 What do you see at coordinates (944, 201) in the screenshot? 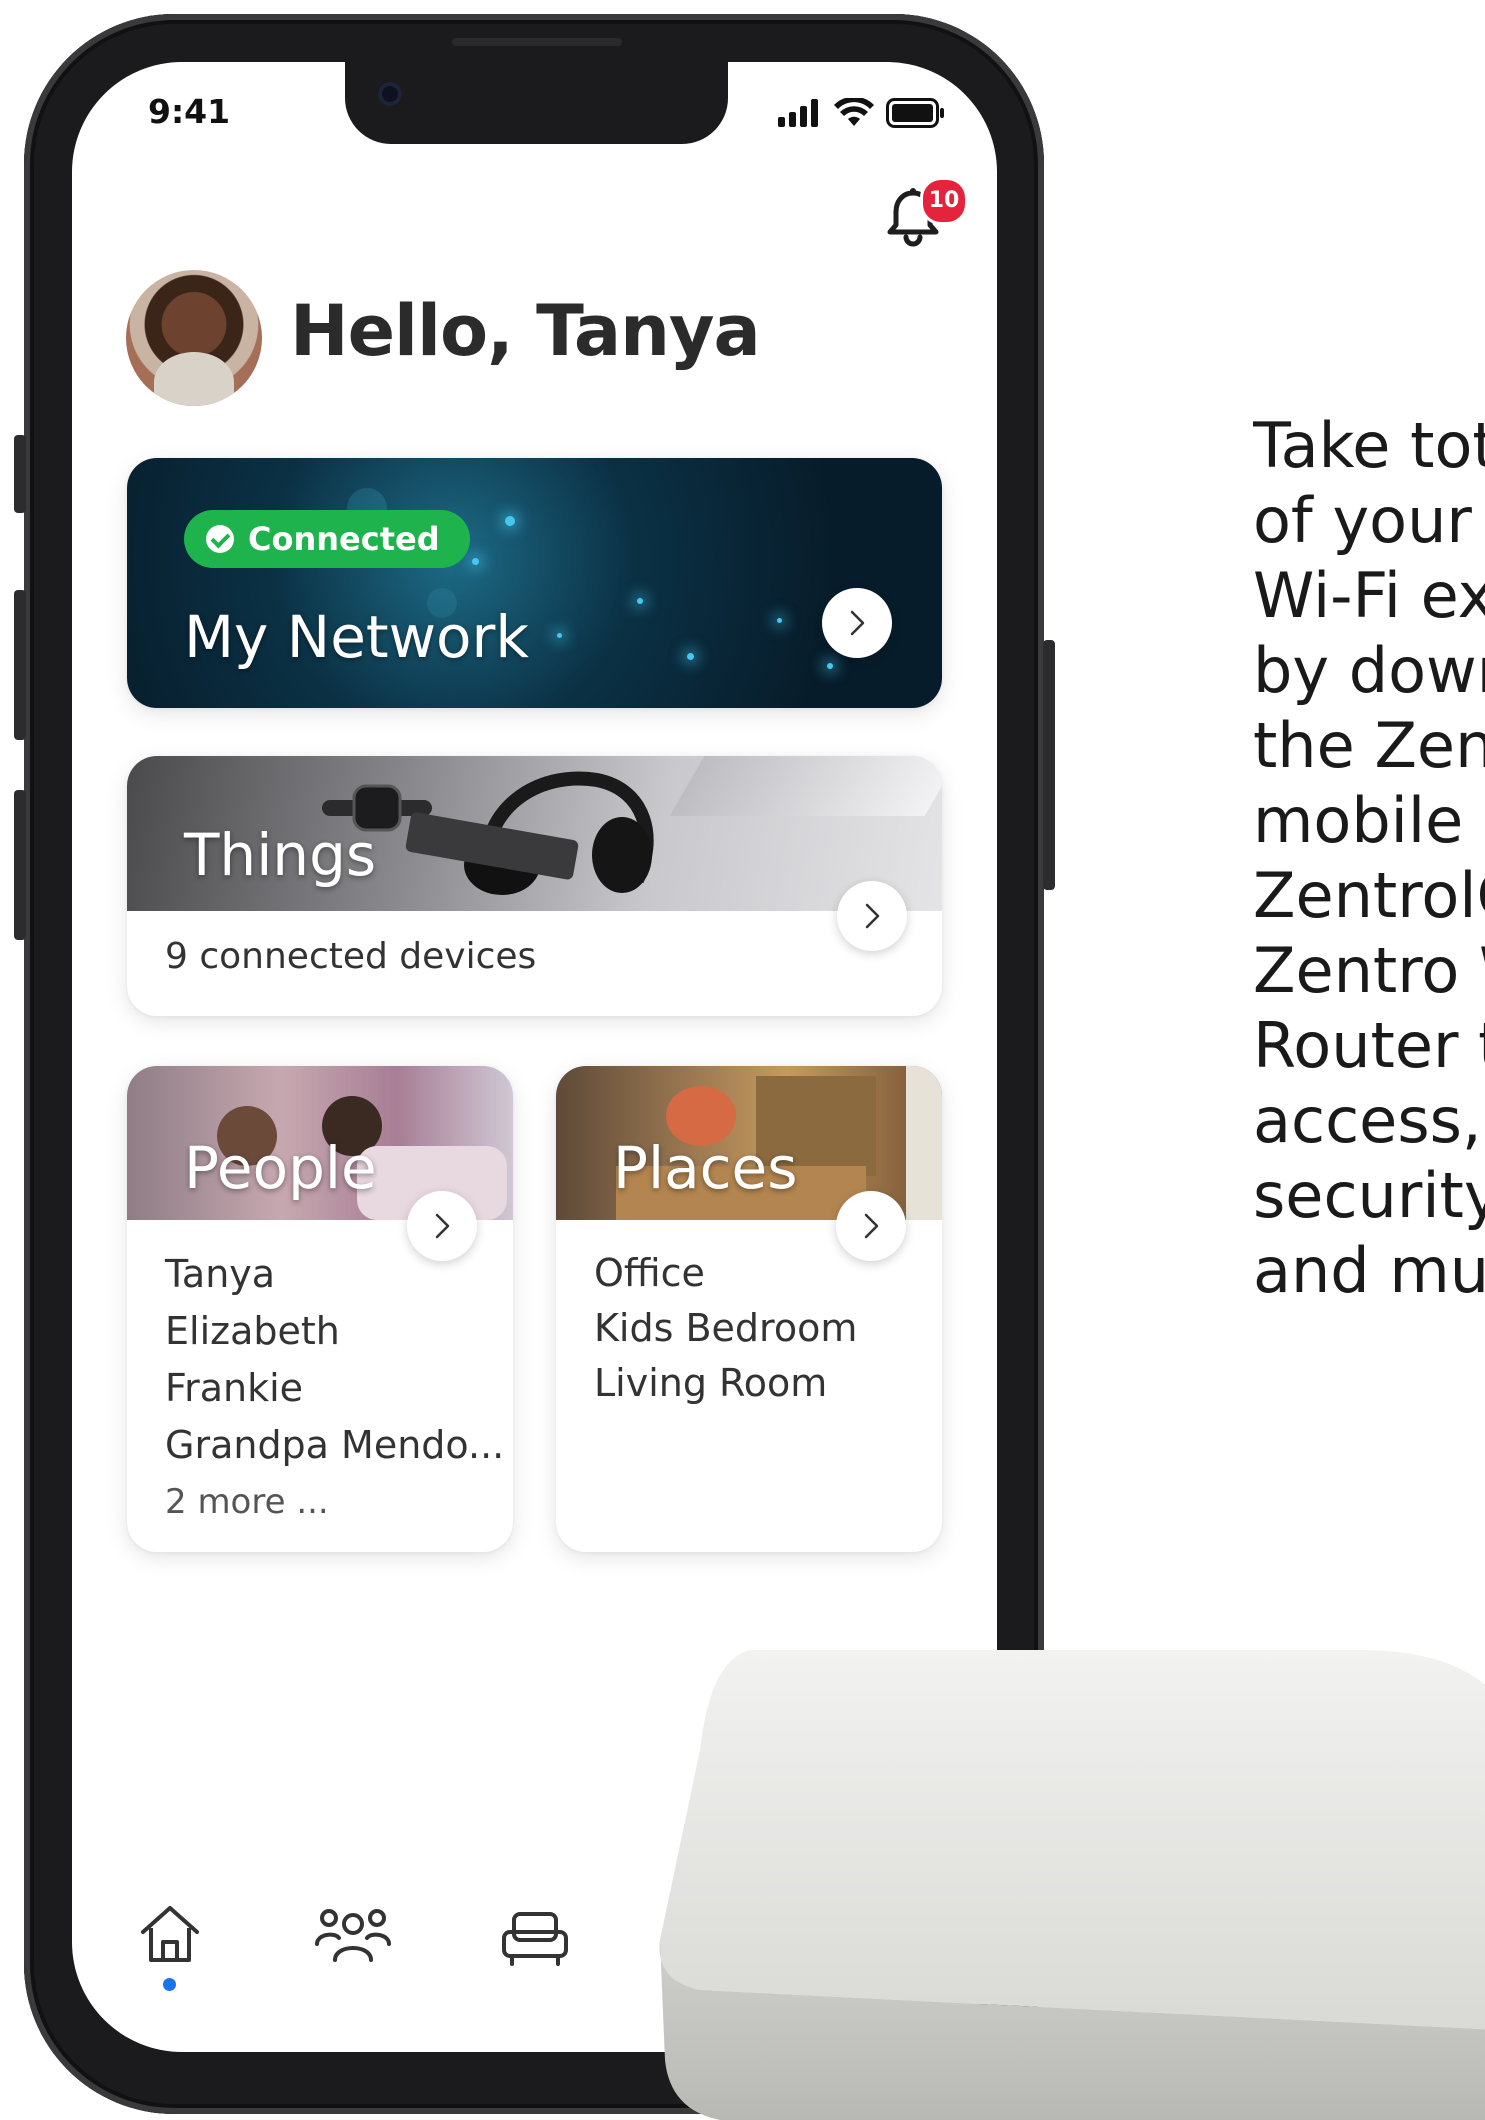
I see `notification-count-badge: 10` at bounding box center [944, 201].